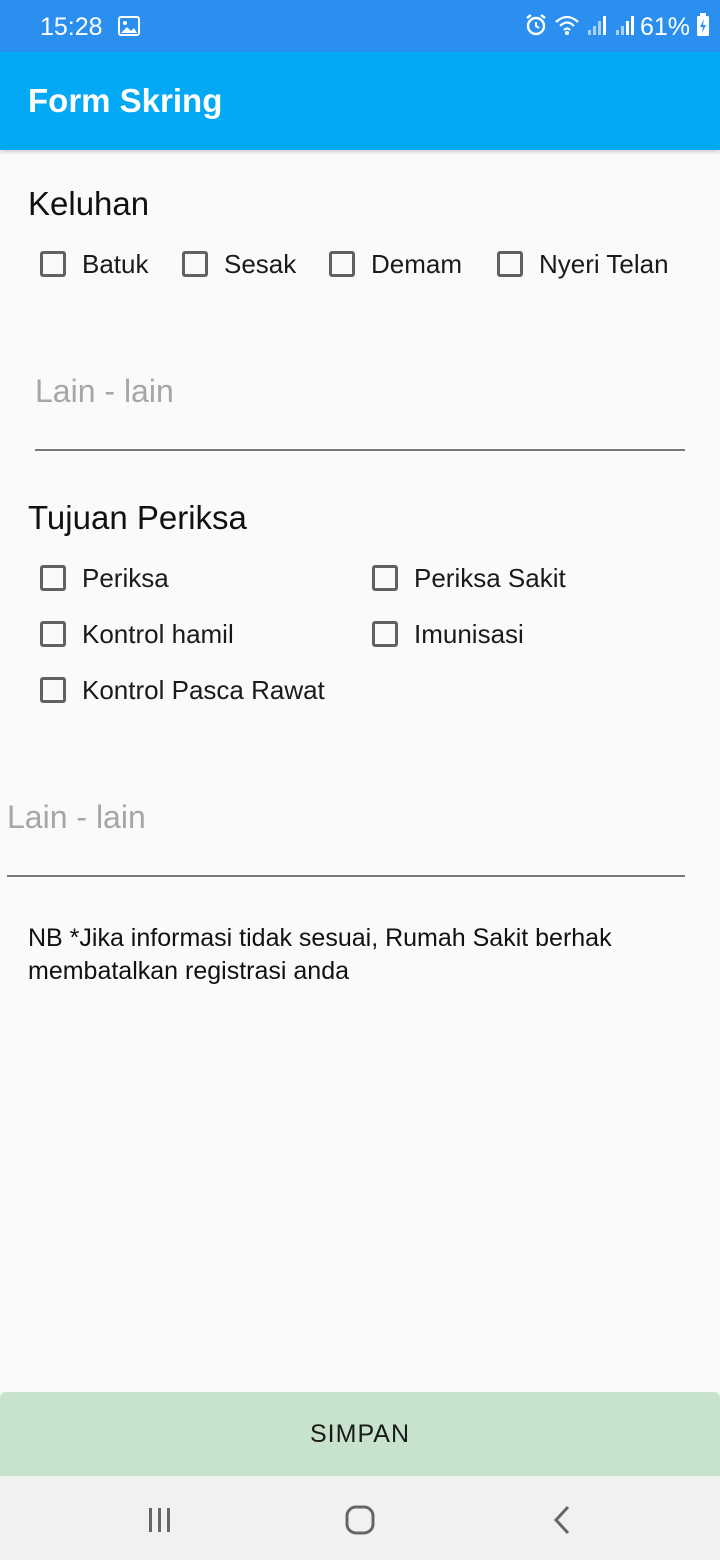  I want to click on navigation-bar, so click(360, 1518).